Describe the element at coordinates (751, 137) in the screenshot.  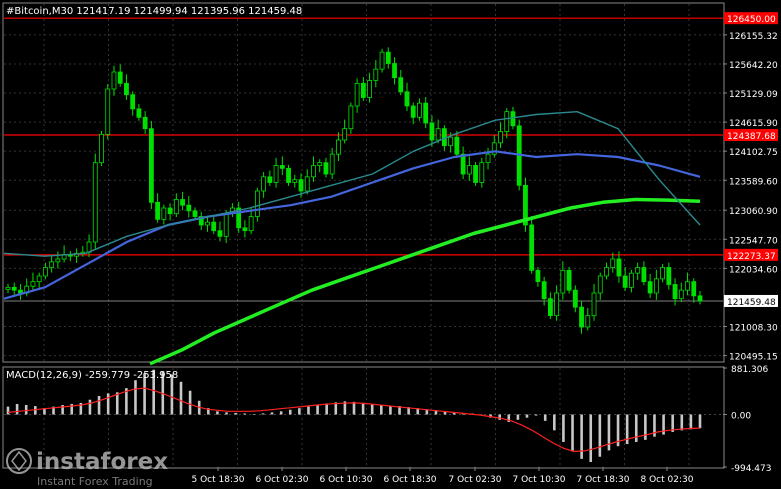
I see `level-price-label: 124387.68` at that location.